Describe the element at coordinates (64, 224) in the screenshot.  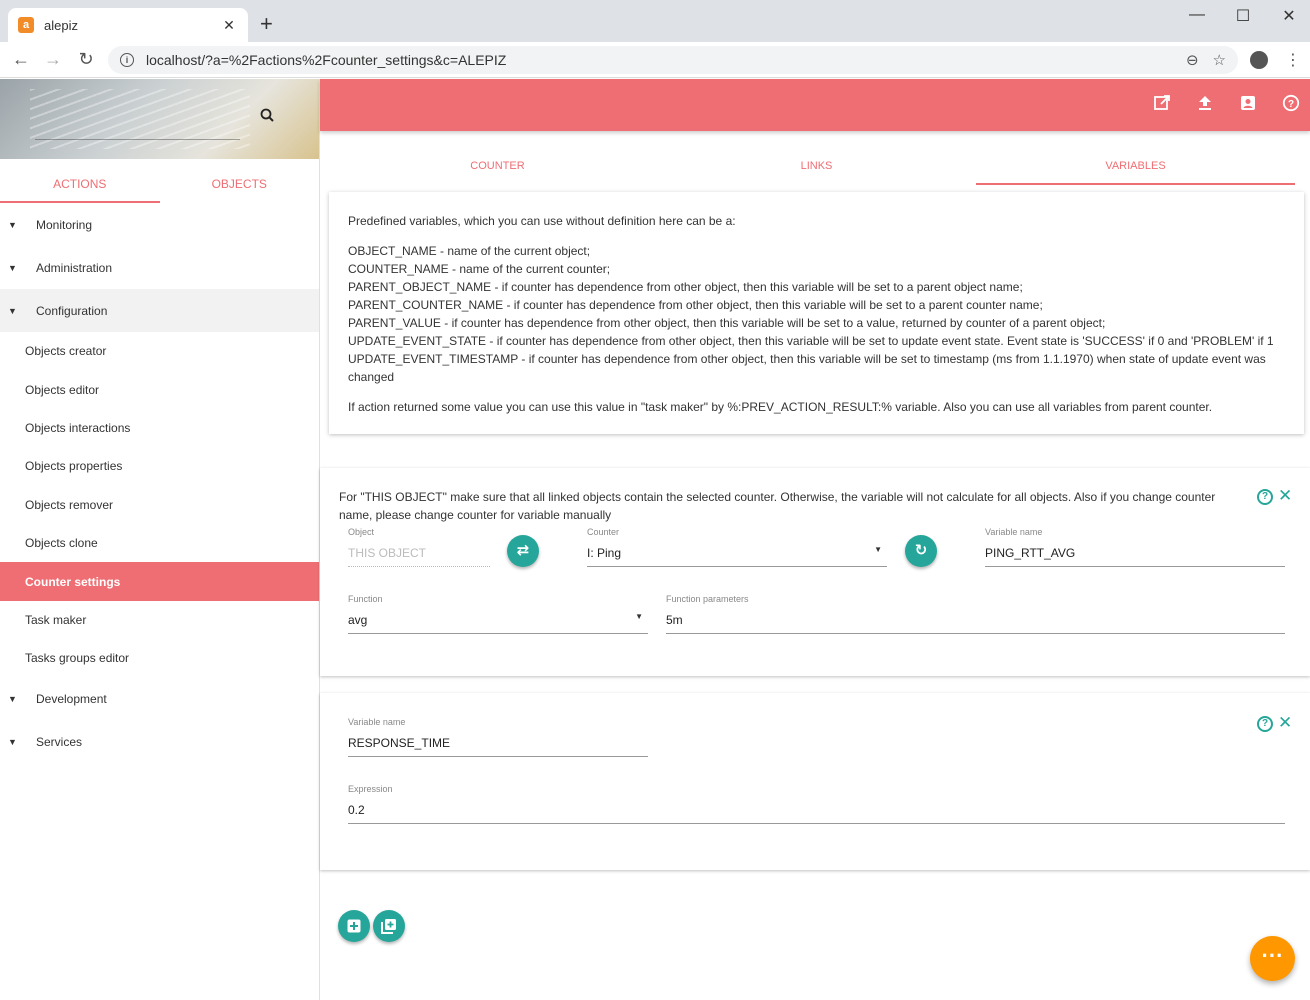
I see `nav-group-label: Monitoring` at that location.